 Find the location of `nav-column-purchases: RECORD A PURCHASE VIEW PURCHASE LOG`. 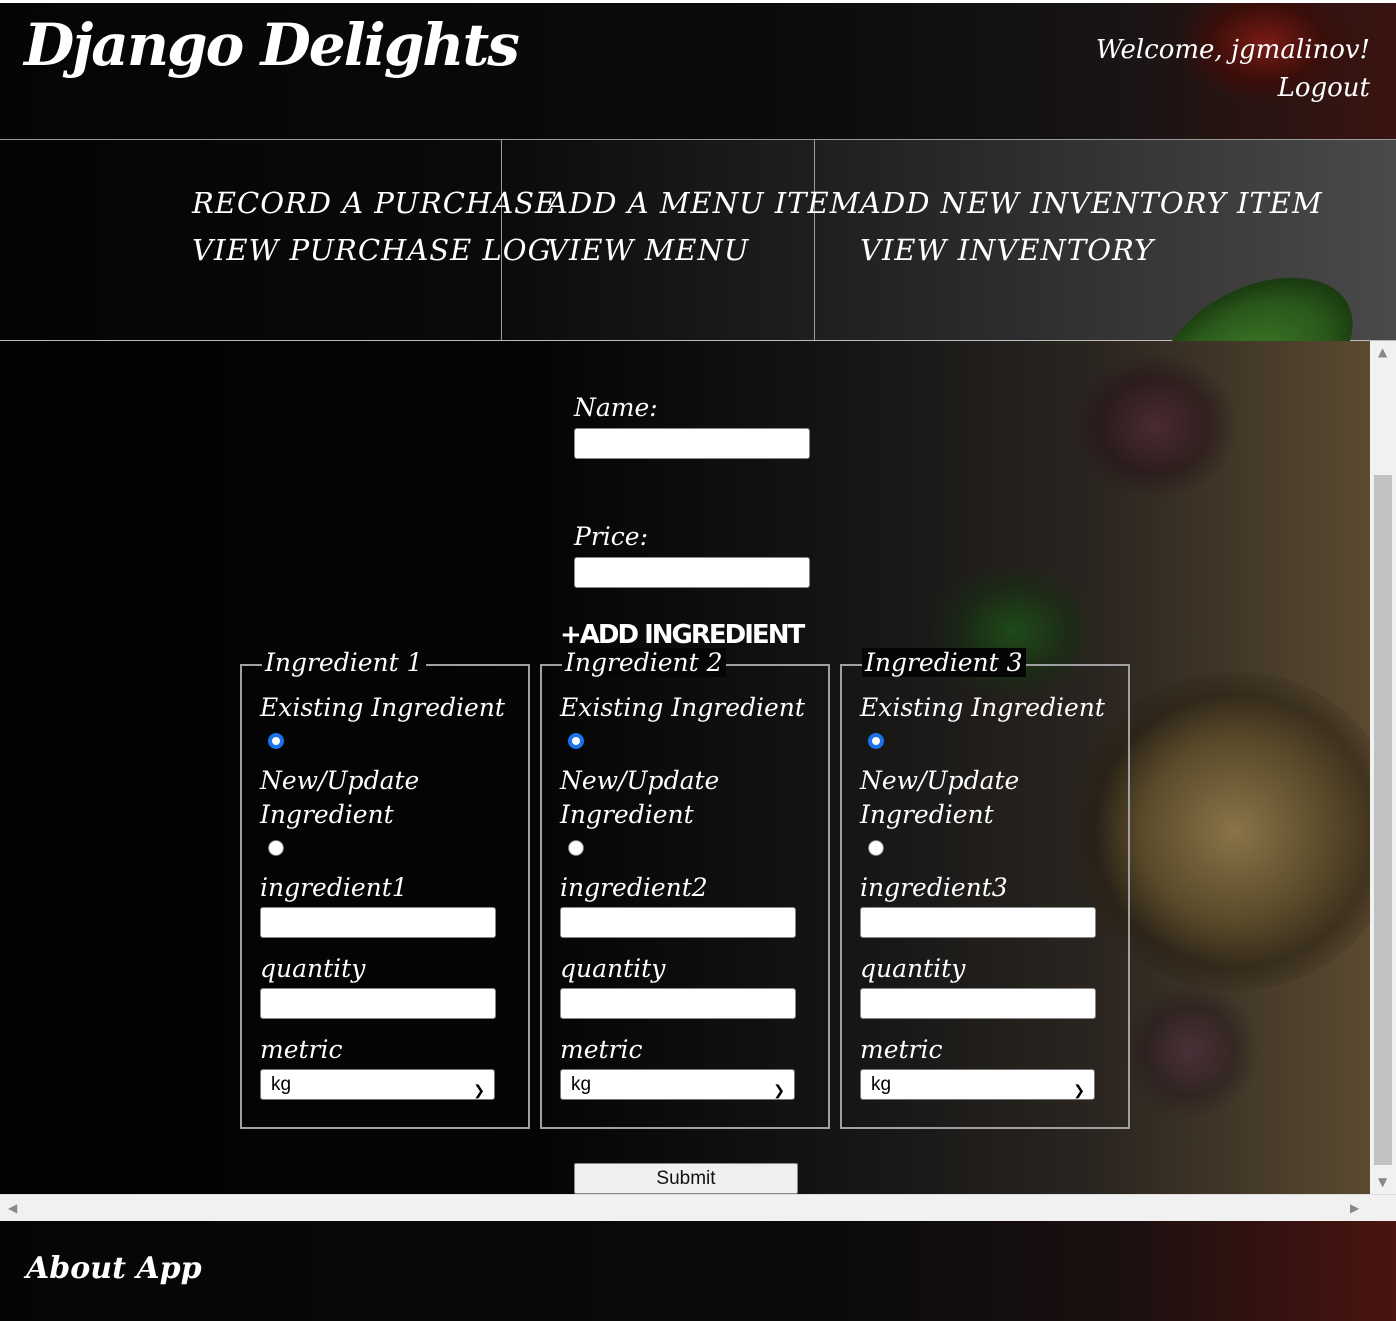

nav-column-purchases: RECORD A PURCHASE VIEW PURCHASE LOG is located at coordinates (278, 240).